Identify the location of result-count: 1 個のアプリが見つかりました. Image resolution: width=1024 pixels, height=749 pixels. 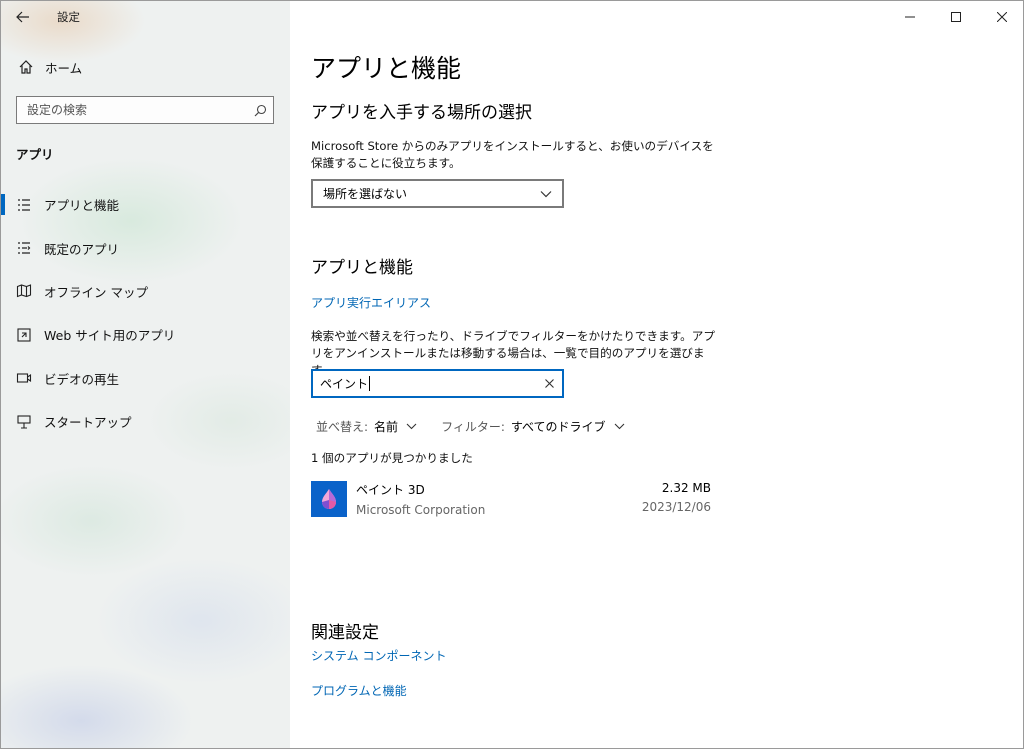
(392, 458).